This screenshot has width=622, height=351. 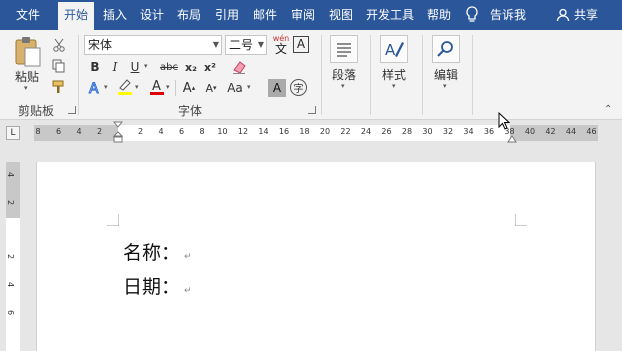 I want to click on subscript-button: x₂, so click(x=191, y=67).